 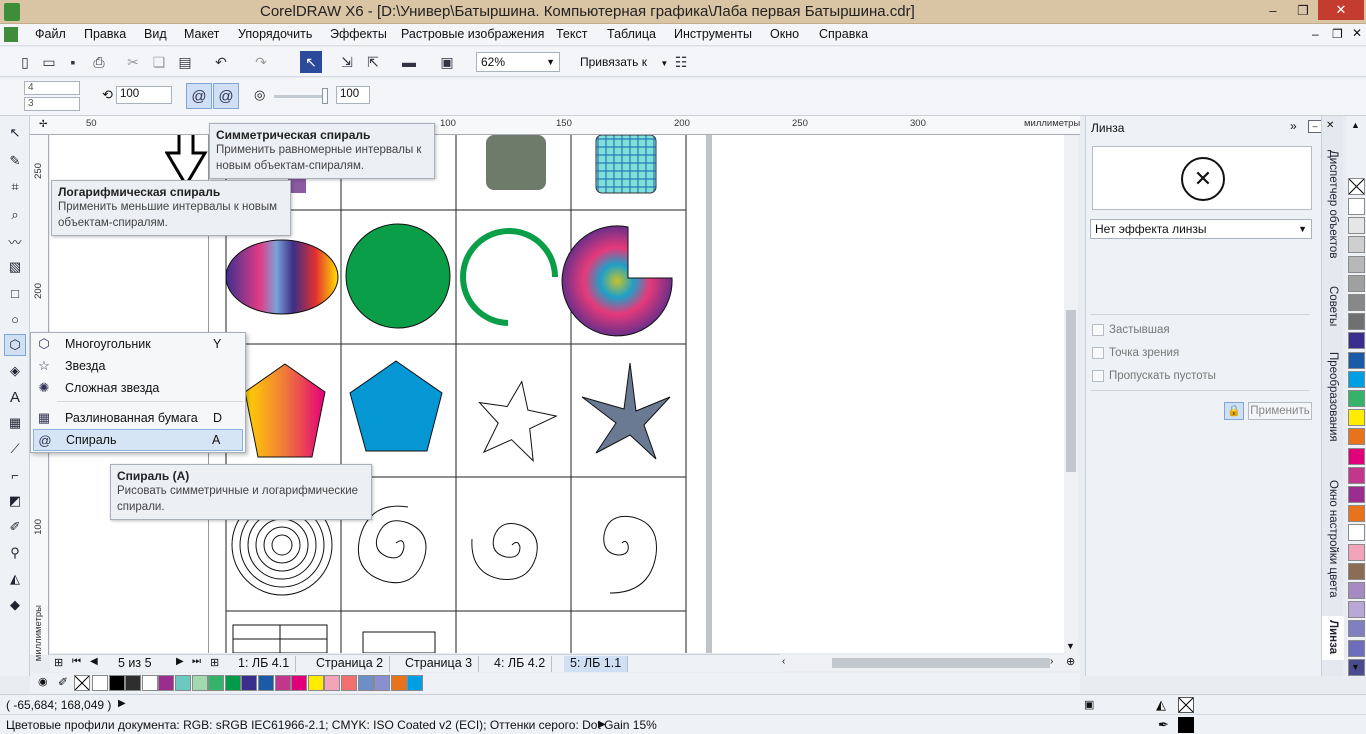 What do you see at coordinates (261, 62) in the screenshot?
I see `redo-icon: ↷` at bounding box center [261, 62].